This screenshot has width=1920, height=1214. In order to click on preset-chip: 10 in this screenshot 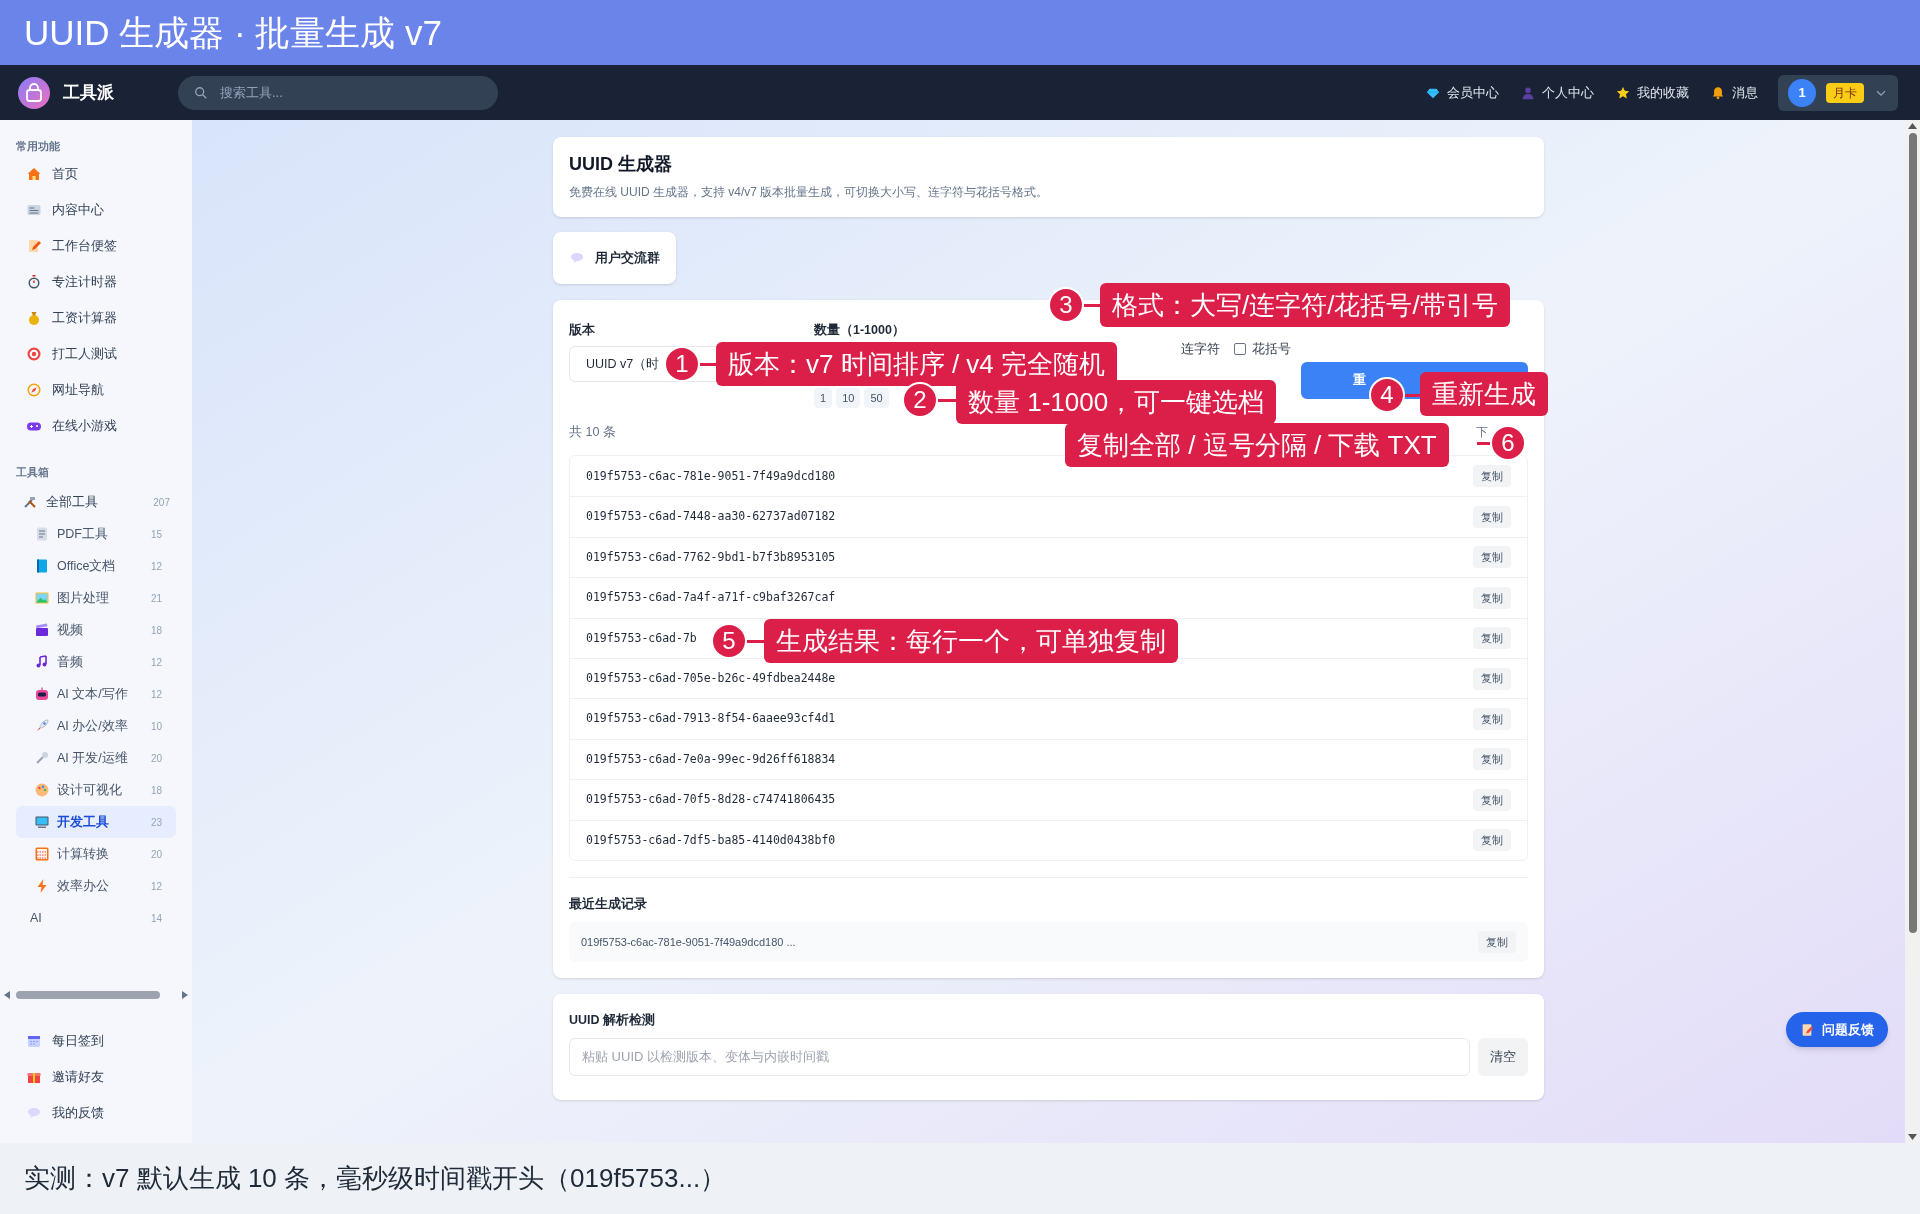, I will do `click(848, 398)`.